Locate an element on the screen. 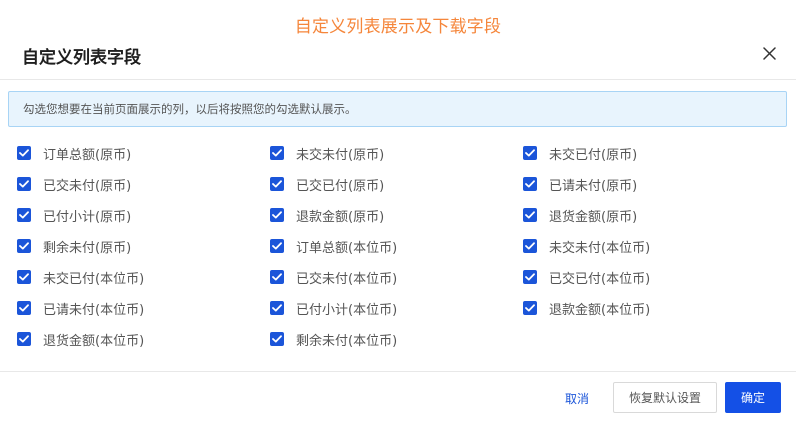 This screenshot has width=796, height=424. column-option: 未交已付(本位币) is located at coordinates (80, 277).